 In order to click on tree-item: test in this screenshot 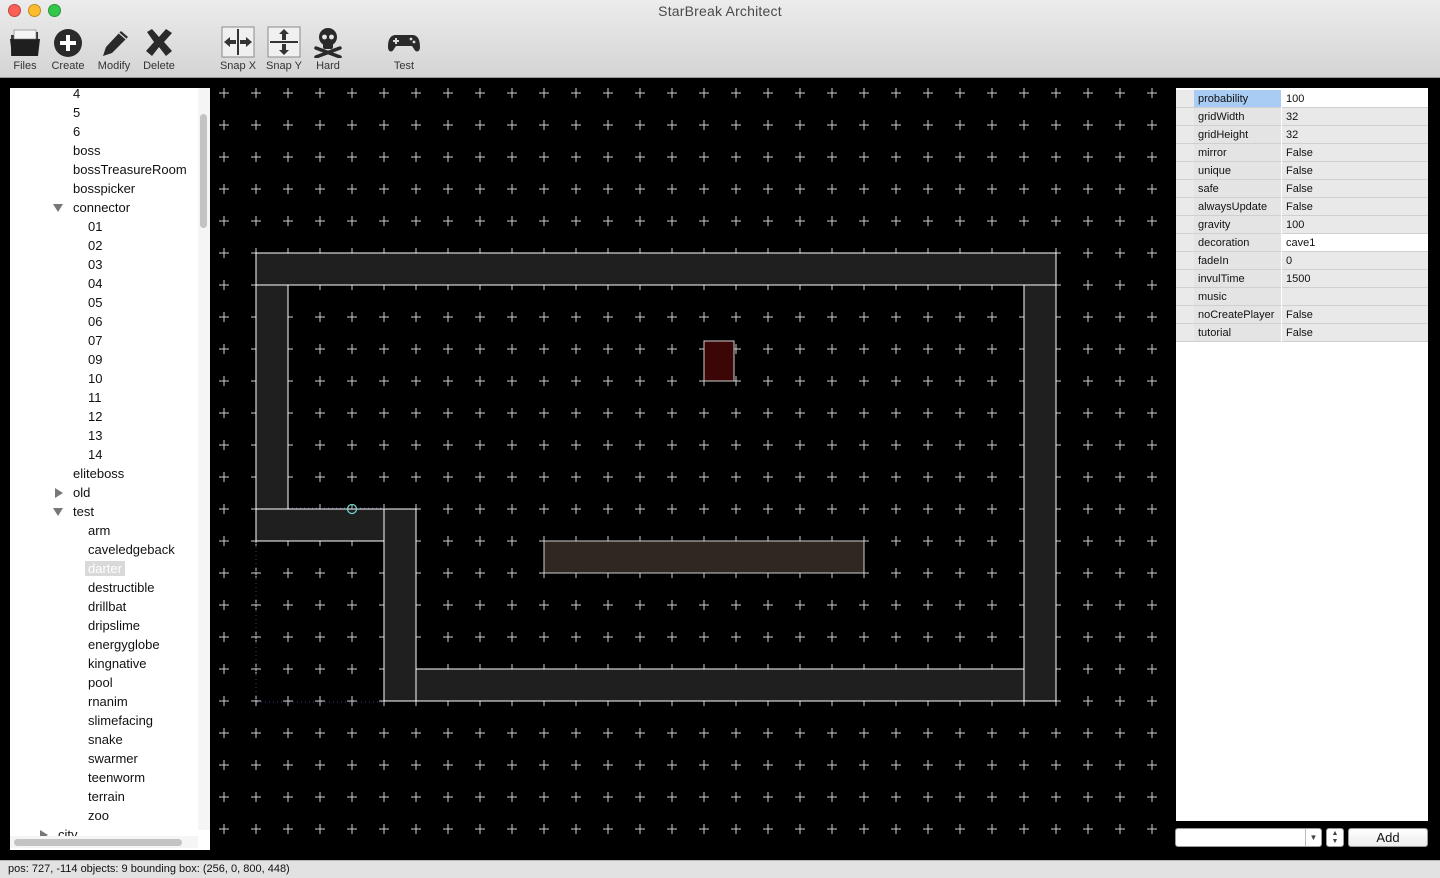, I will do `click(73, 511)`.